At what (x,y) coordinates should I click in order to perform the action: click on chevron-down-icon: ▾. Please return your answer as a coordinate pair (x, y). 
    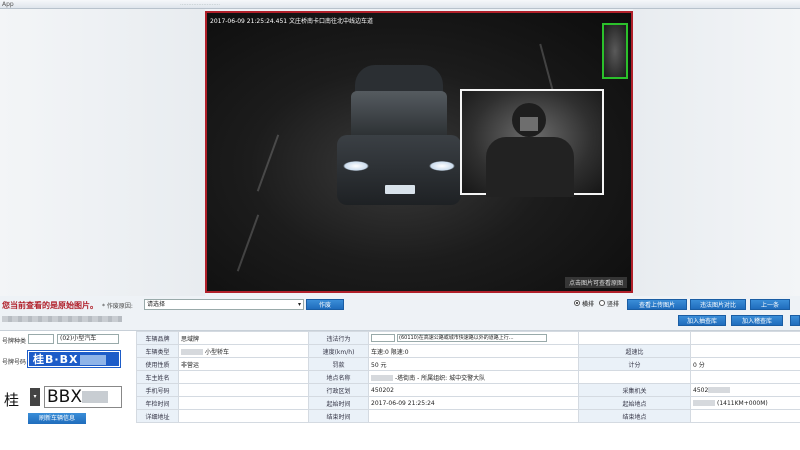
    Looking at the image, I should click on (299, 304).